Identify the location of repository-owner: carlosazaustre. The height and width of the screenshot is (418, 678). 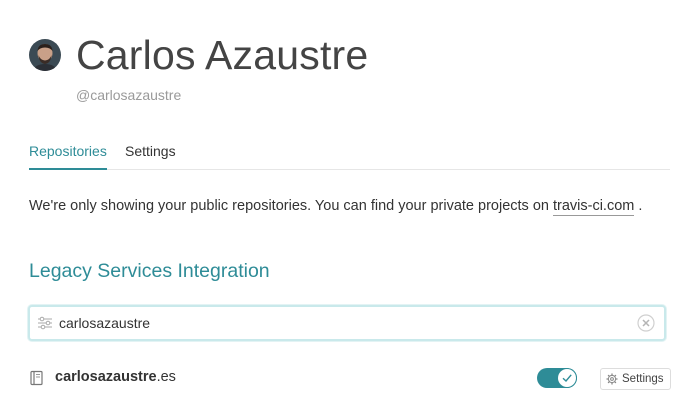
(106, 377).